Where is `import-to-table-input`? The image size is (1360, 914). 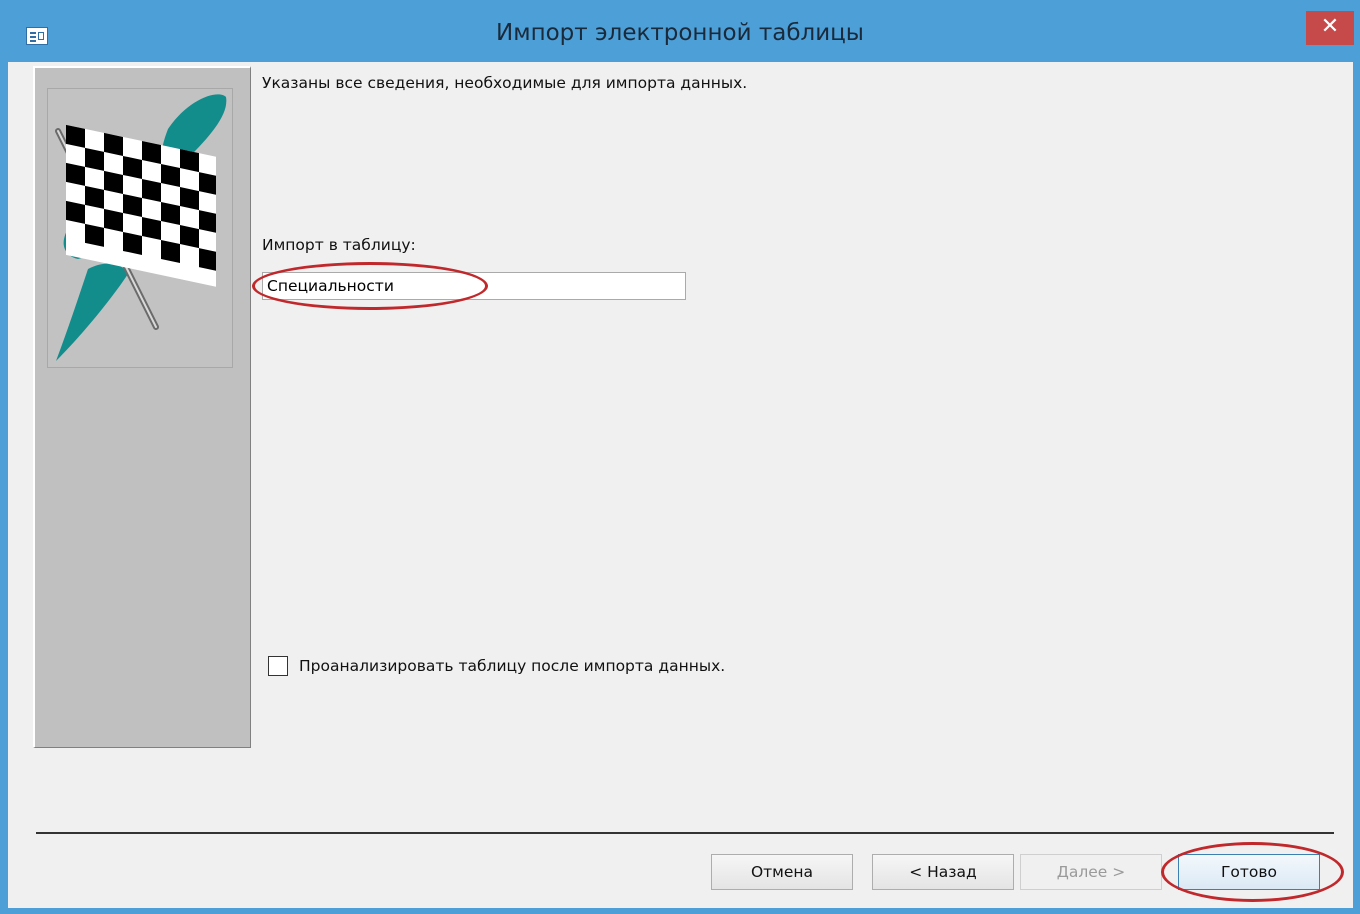 import-to-table-input is located at coordinates (474, 286).